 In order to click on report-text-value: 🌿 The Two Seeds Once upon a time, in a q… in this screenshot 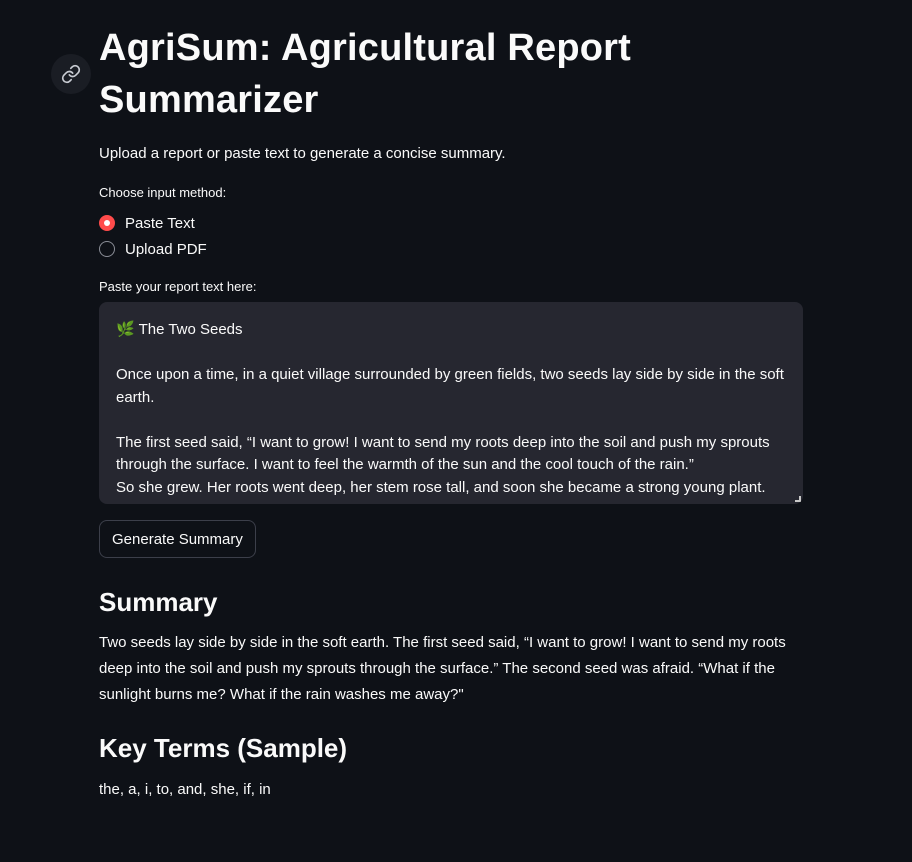, I will do `click(450, 408)`.